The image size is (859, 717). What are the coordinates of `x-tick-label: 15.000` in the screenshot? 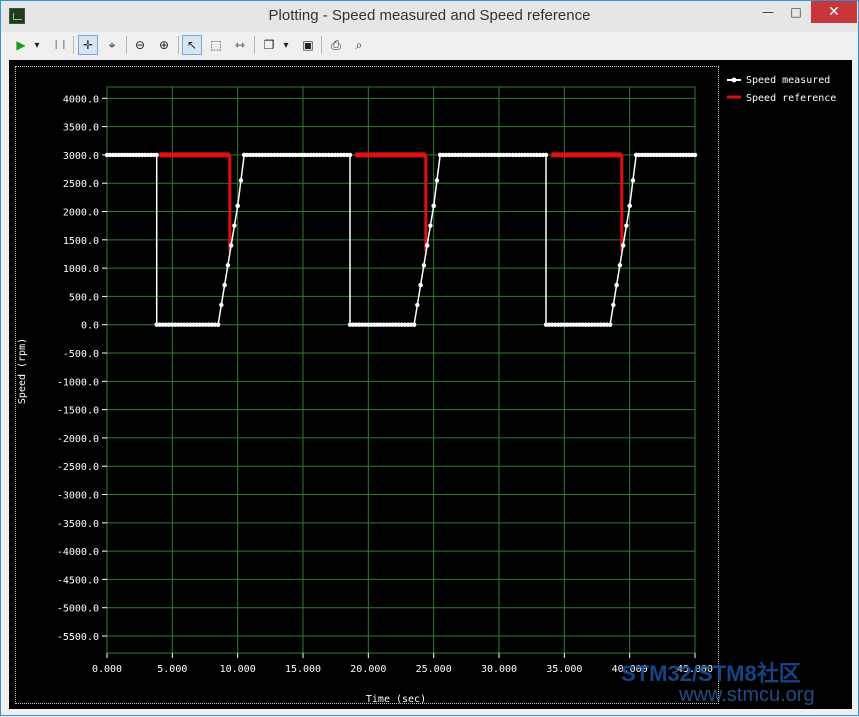 It's located at (303, 669).